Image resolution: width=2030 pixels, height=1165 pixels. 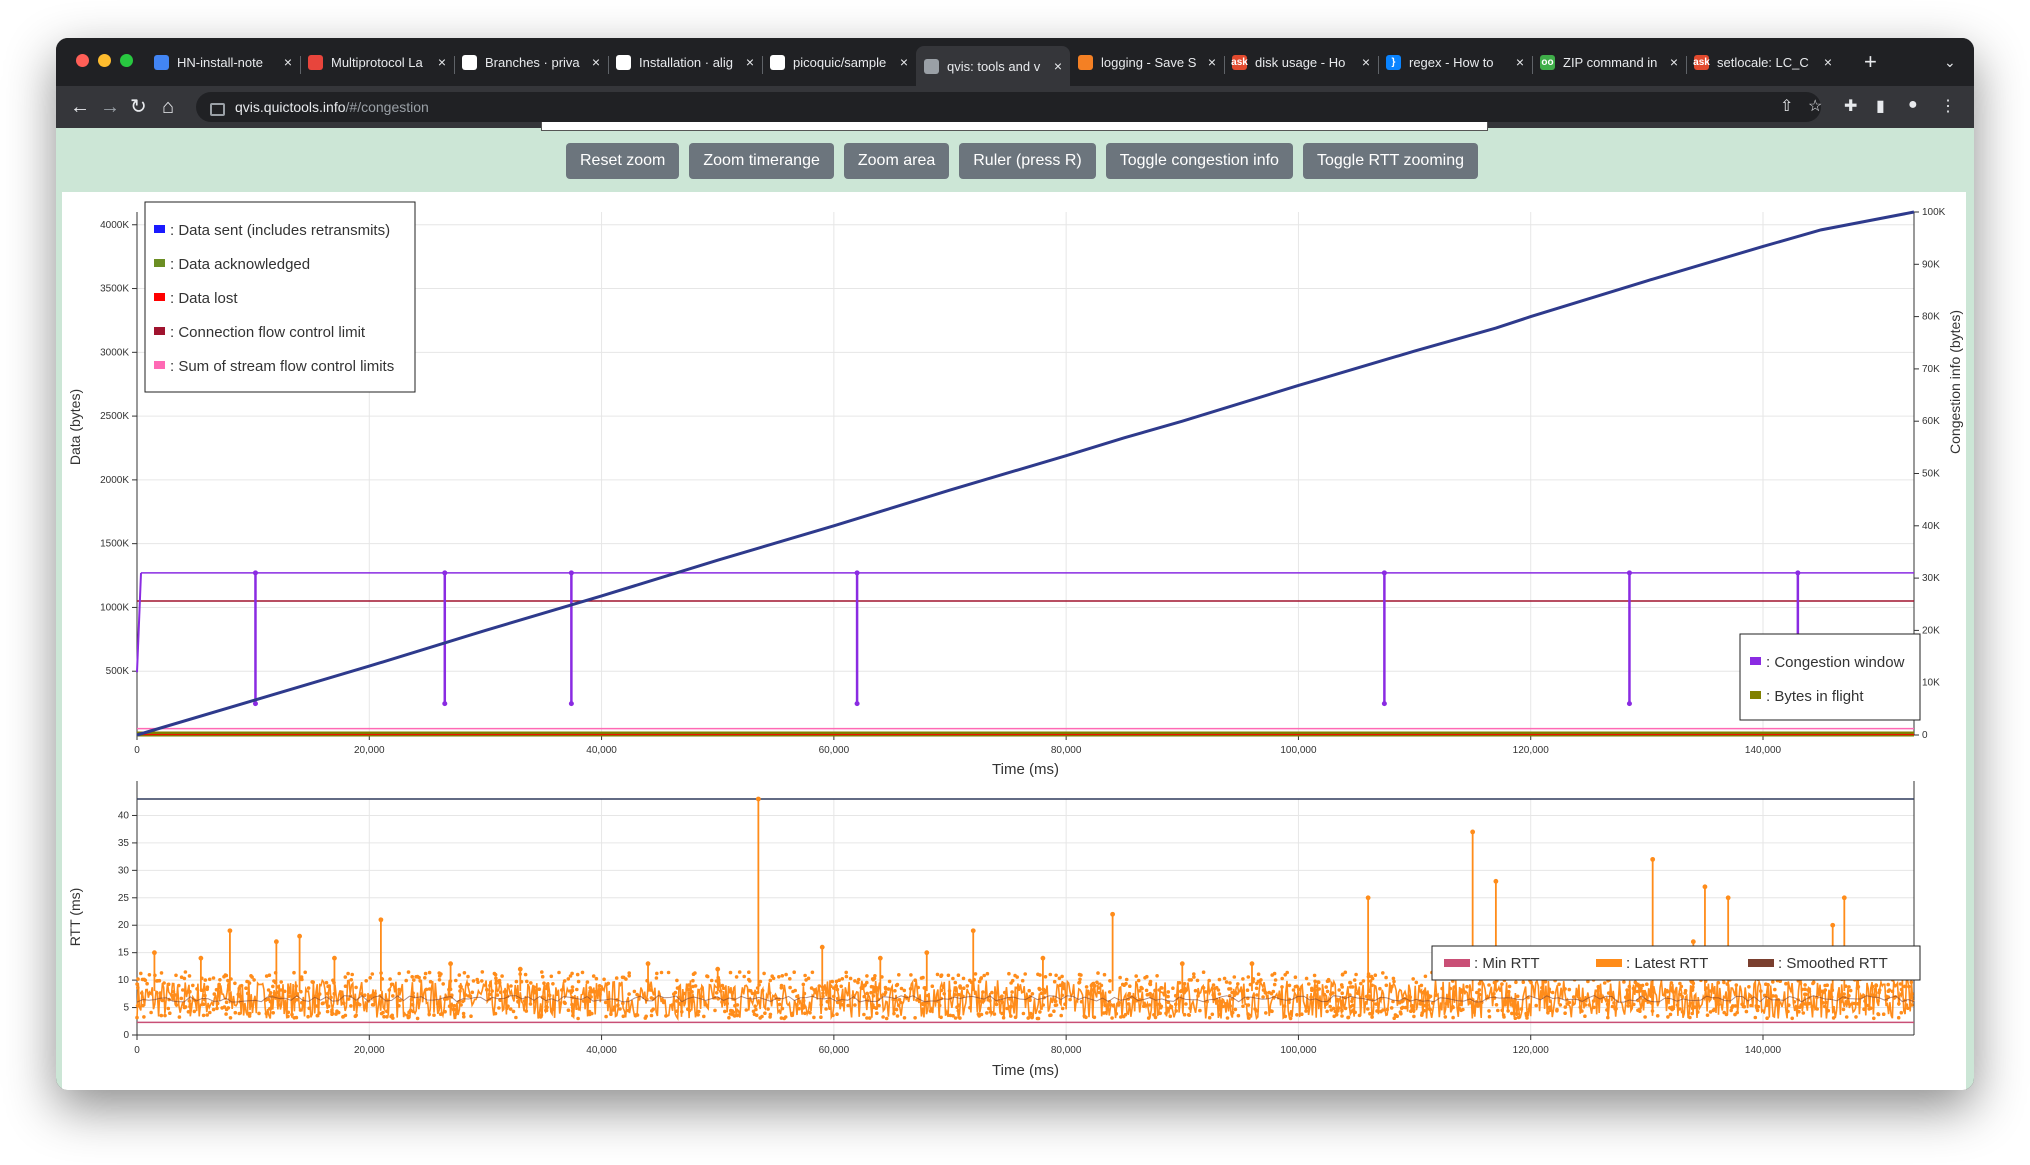 I want to click on home-icon: ⌂, so click(x=168, y=107).